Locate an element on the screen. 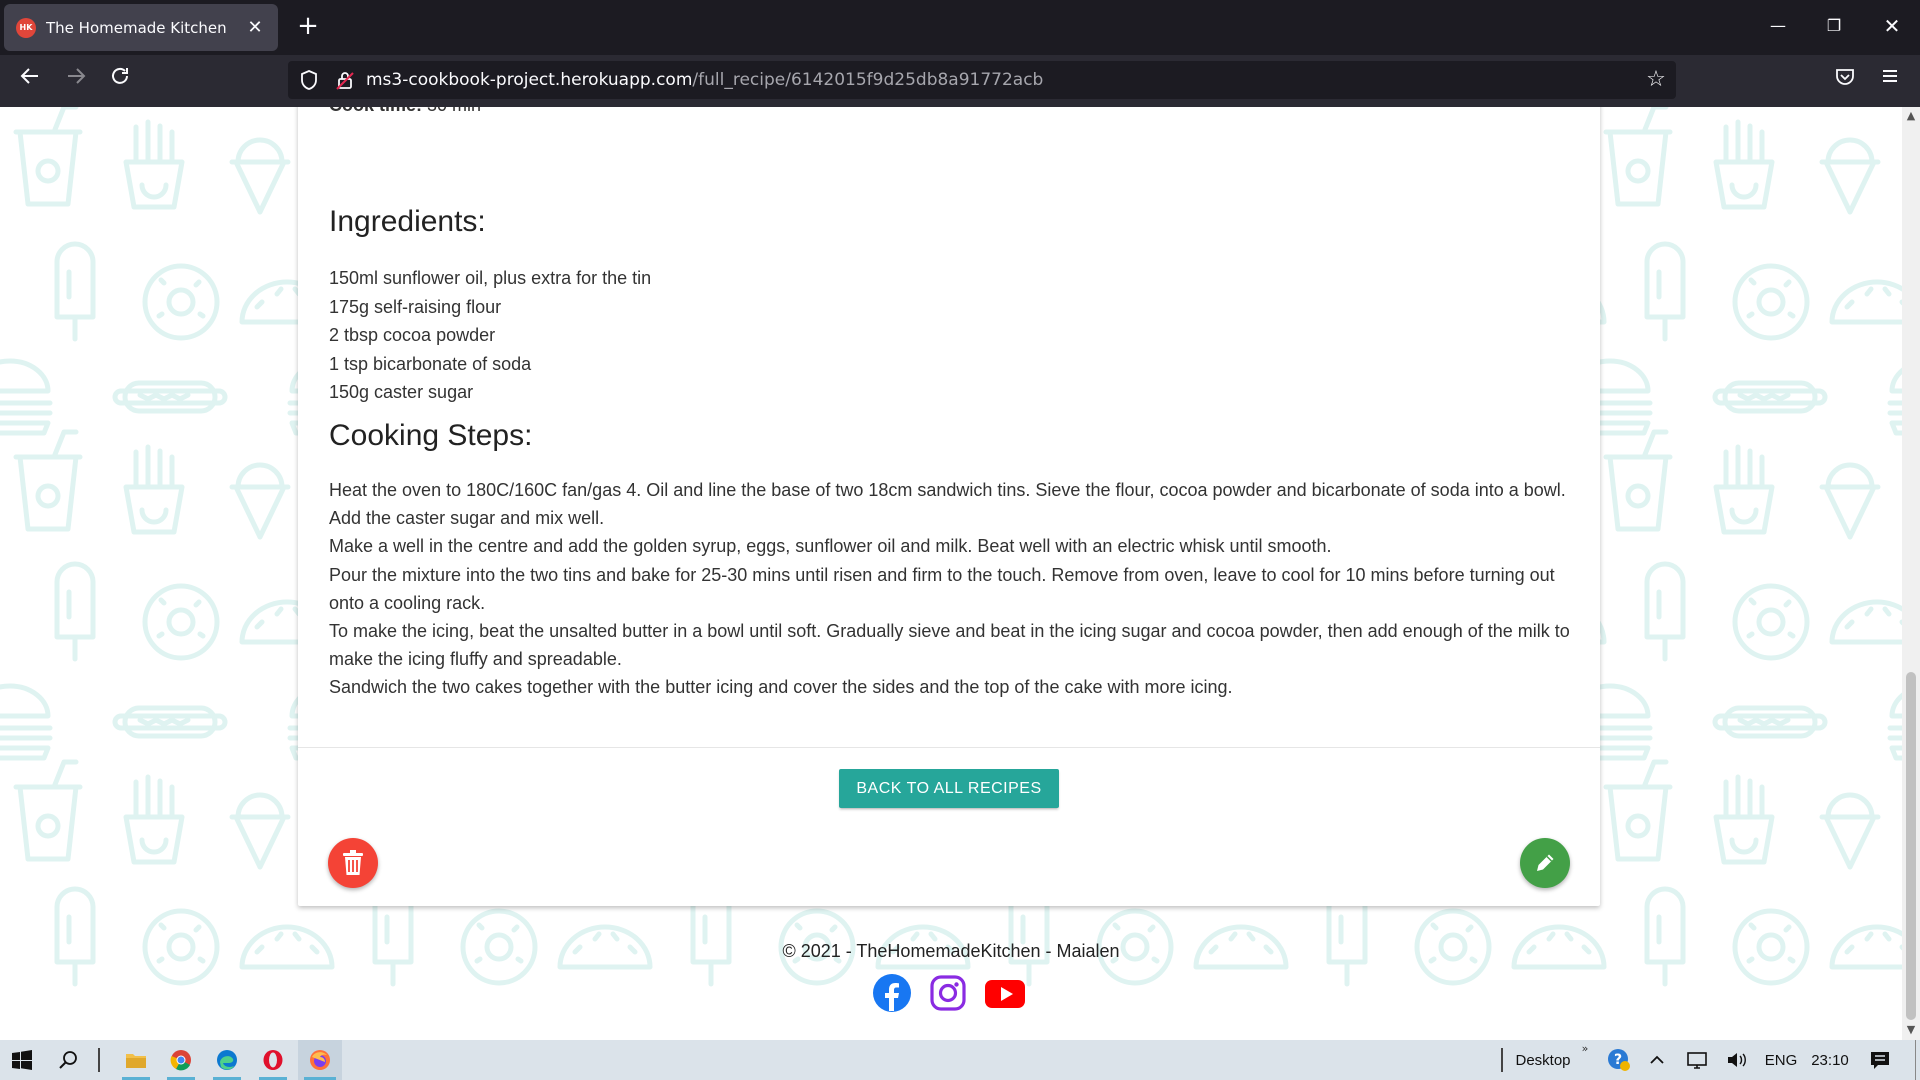 The image size is (1920, 1080). forward-icon is located at coordinates (76, 81).